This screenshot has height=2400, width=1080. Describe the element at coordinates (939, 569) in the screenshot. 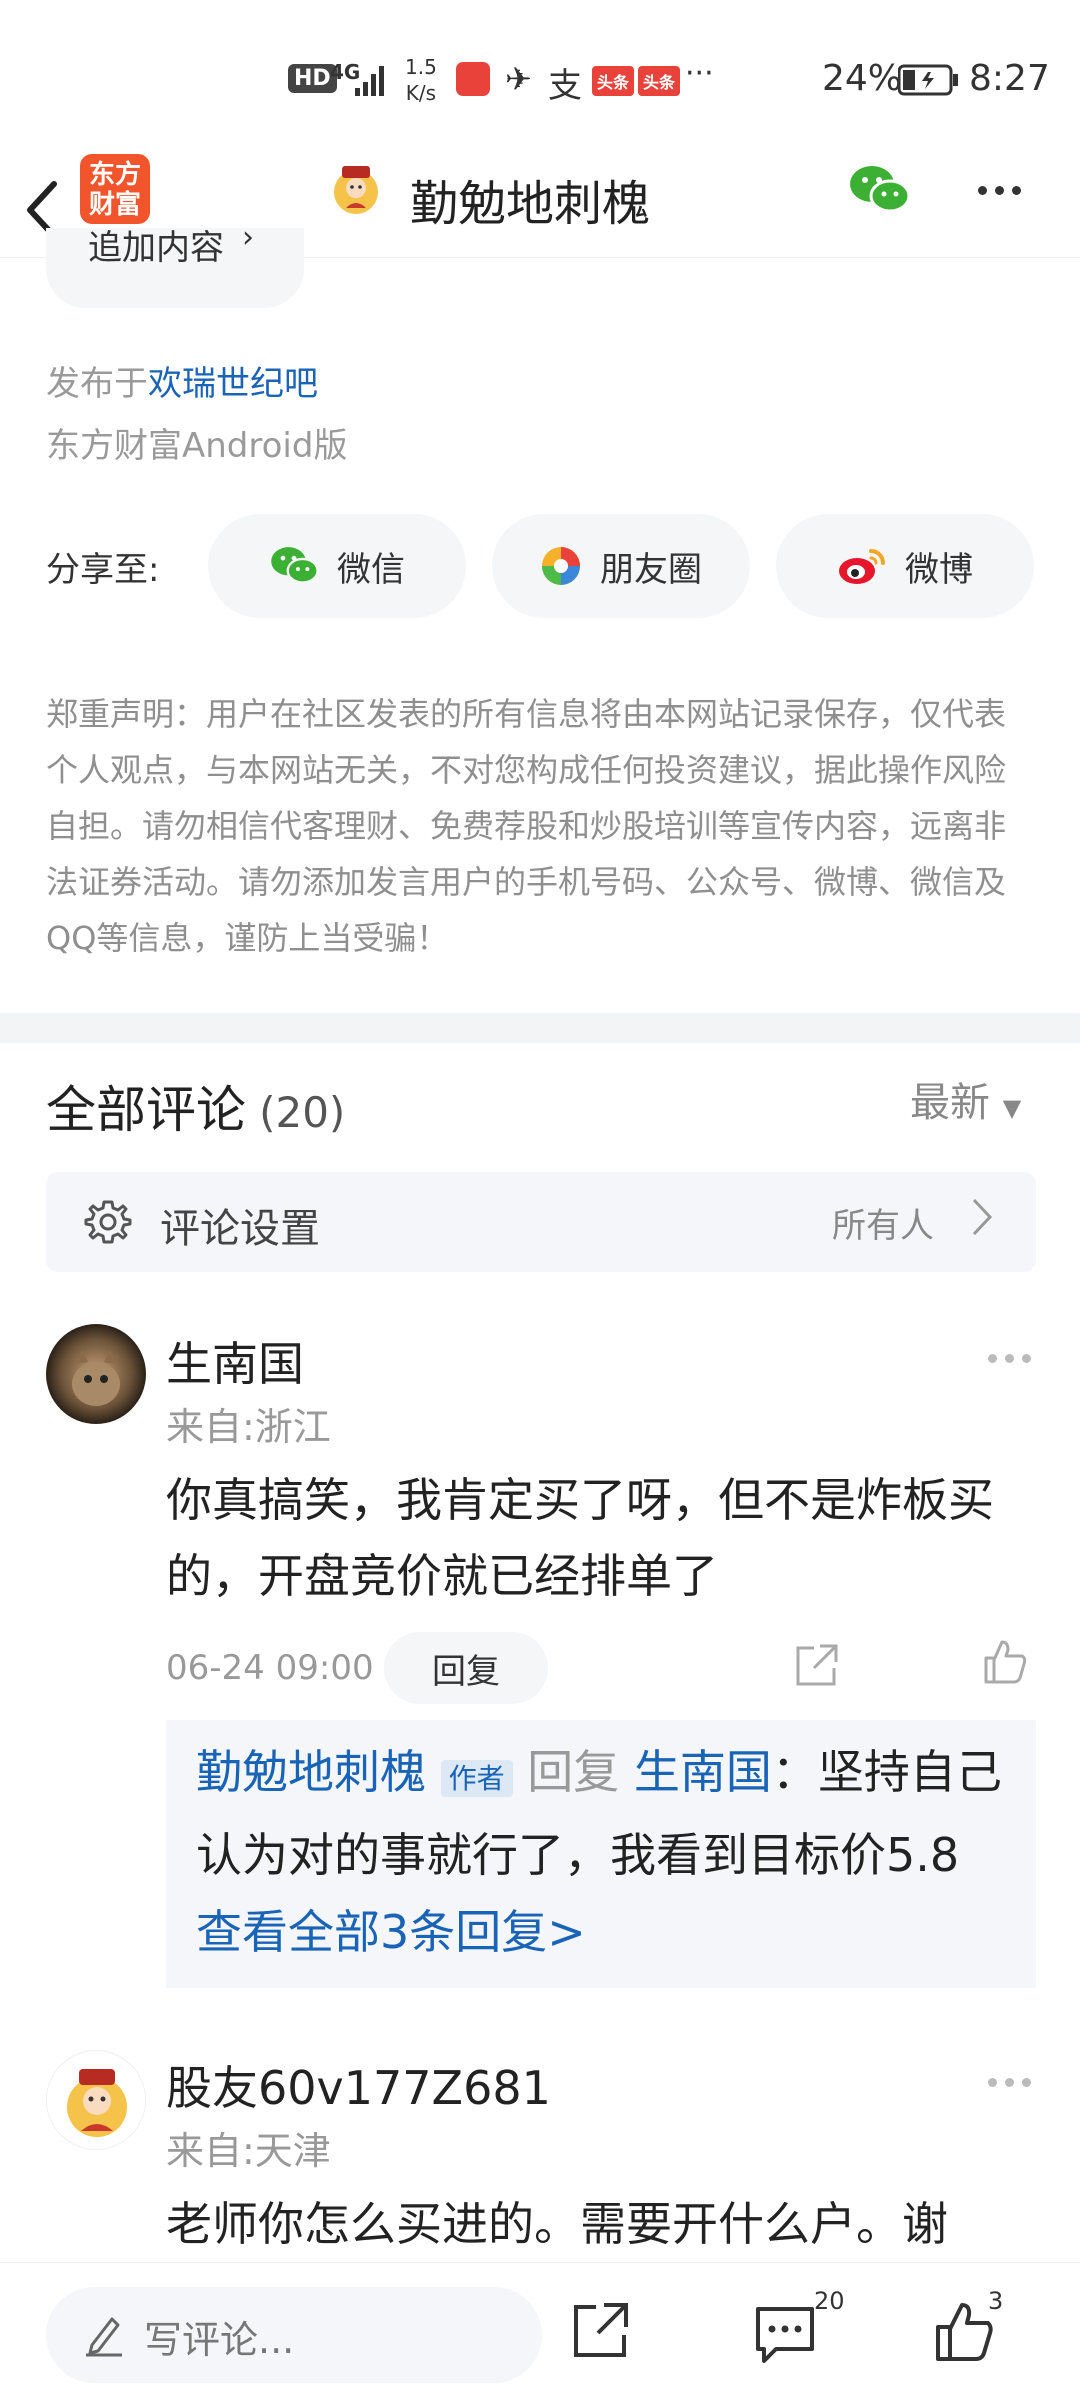

I see `share-weibo-label: 微博` at that location.